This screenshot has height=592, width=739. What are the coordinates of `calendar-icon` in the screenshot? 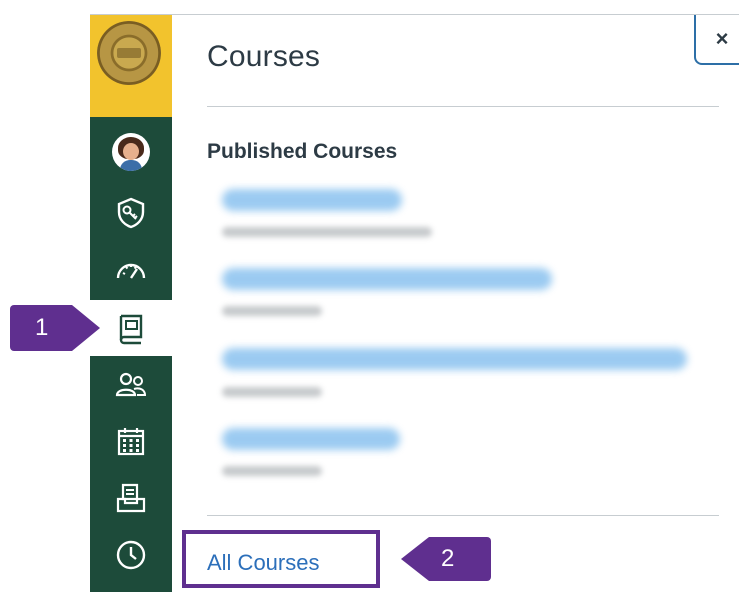 It's located at (131, 442).